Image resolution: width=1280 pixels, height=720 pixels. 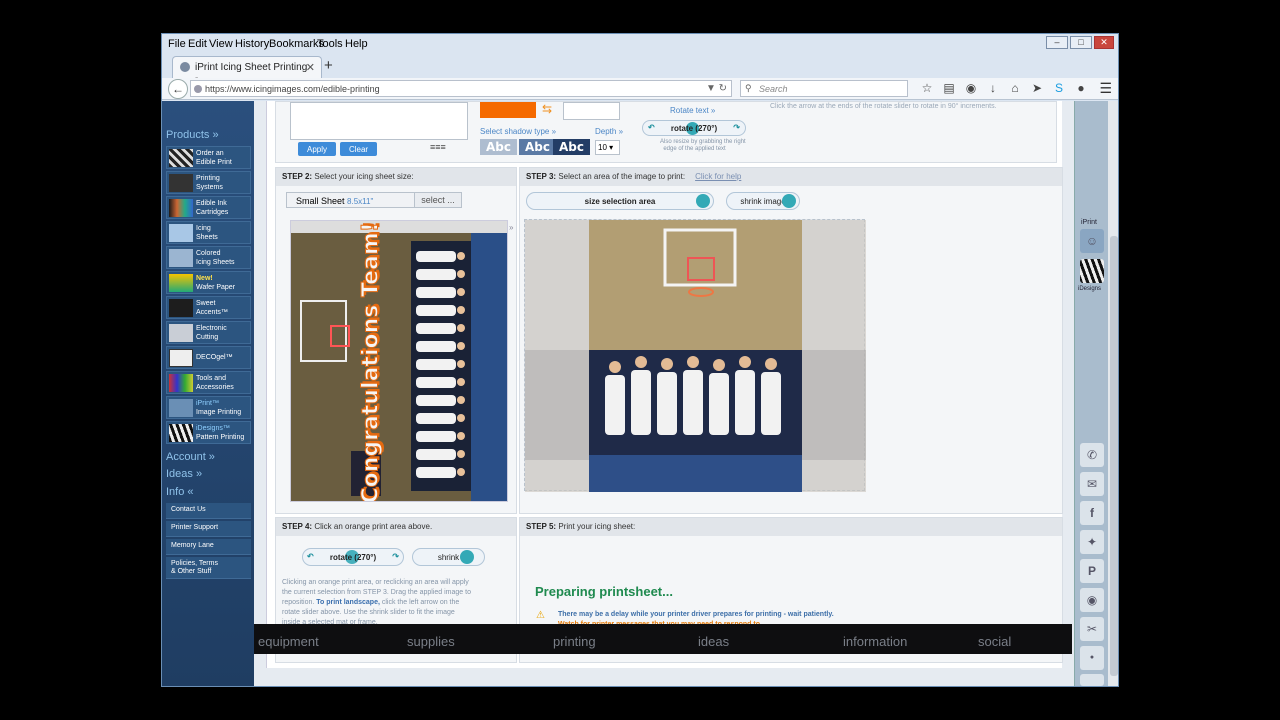 What do you see at coordinates (1092, 542) in the screenshot?
I see `twitter-icon: ✦` at bounding box center [1092, 542].